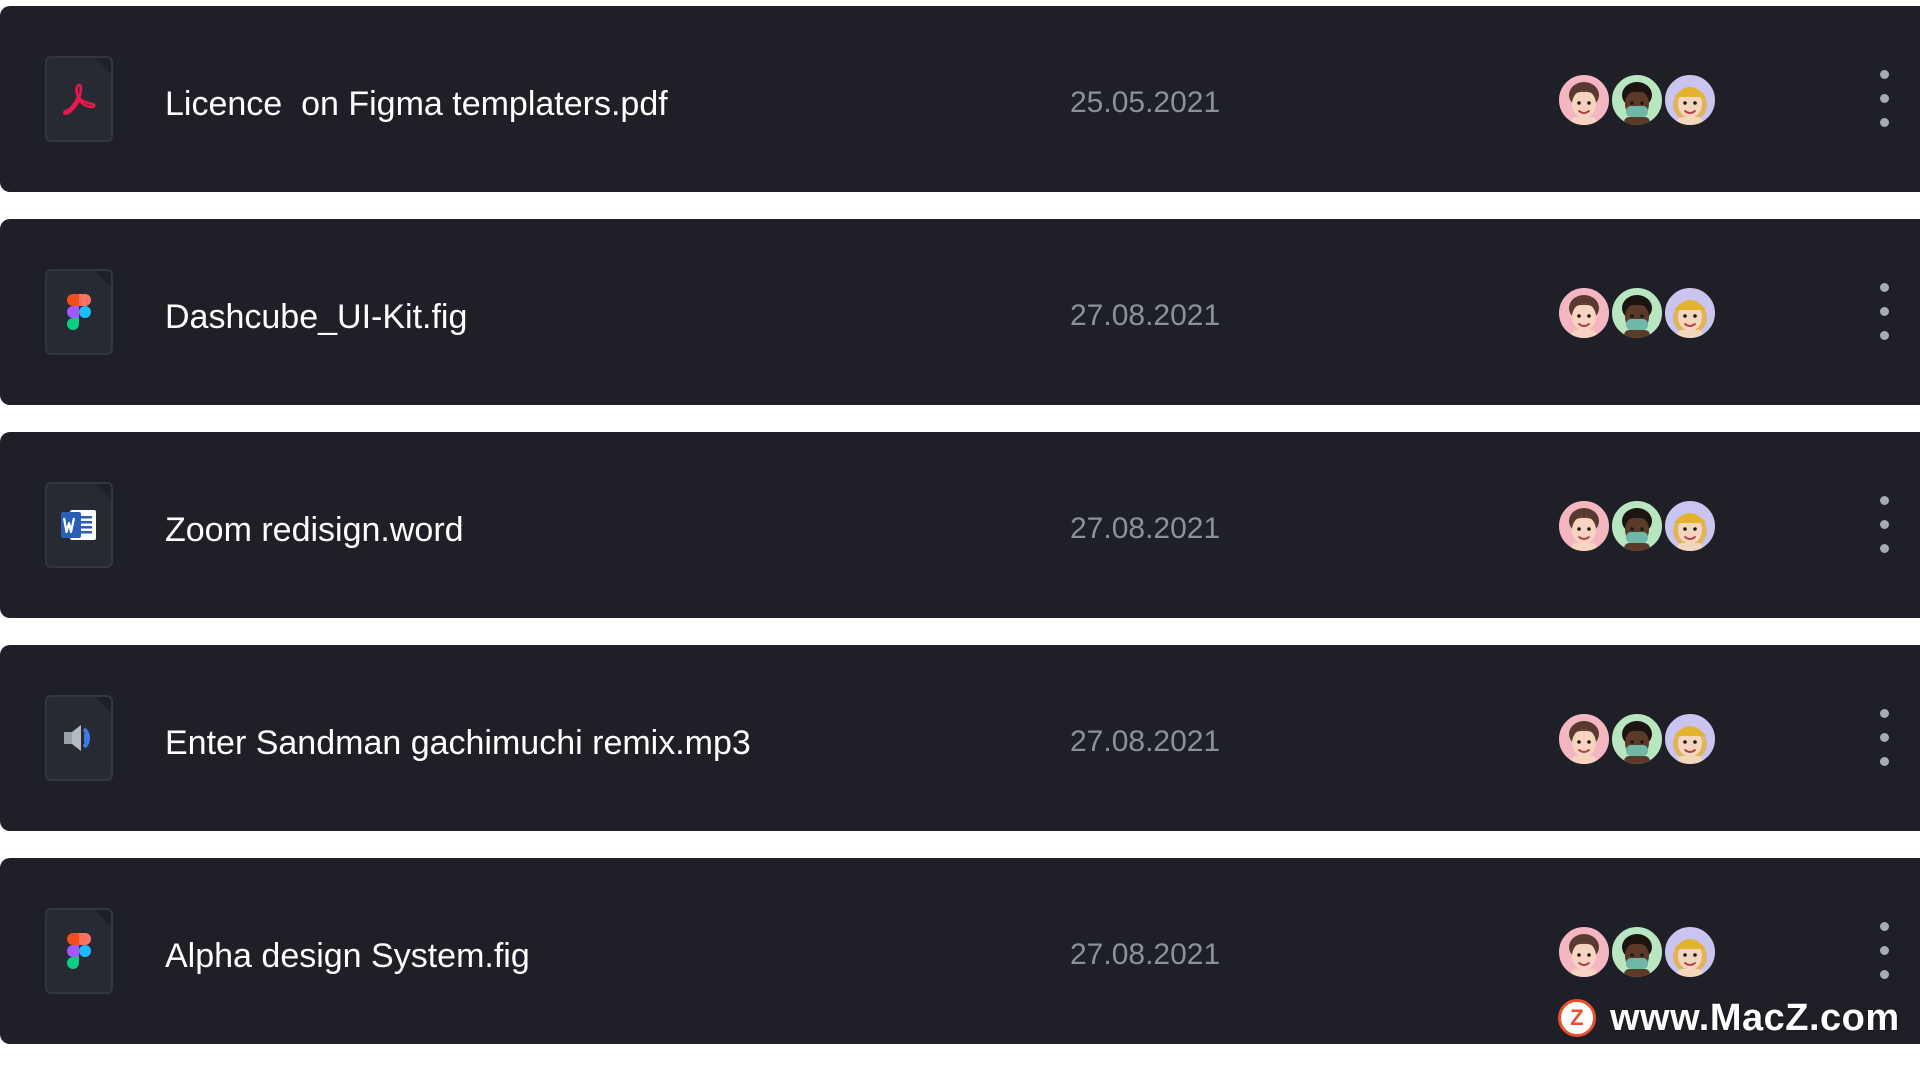 The height and width of the screenshot is (1071, 1920). Describe the element at coordinates (458, 743) in the screenshot. I see `file-name: Enter Sandman gachimuchi remix.mp3` at that location.